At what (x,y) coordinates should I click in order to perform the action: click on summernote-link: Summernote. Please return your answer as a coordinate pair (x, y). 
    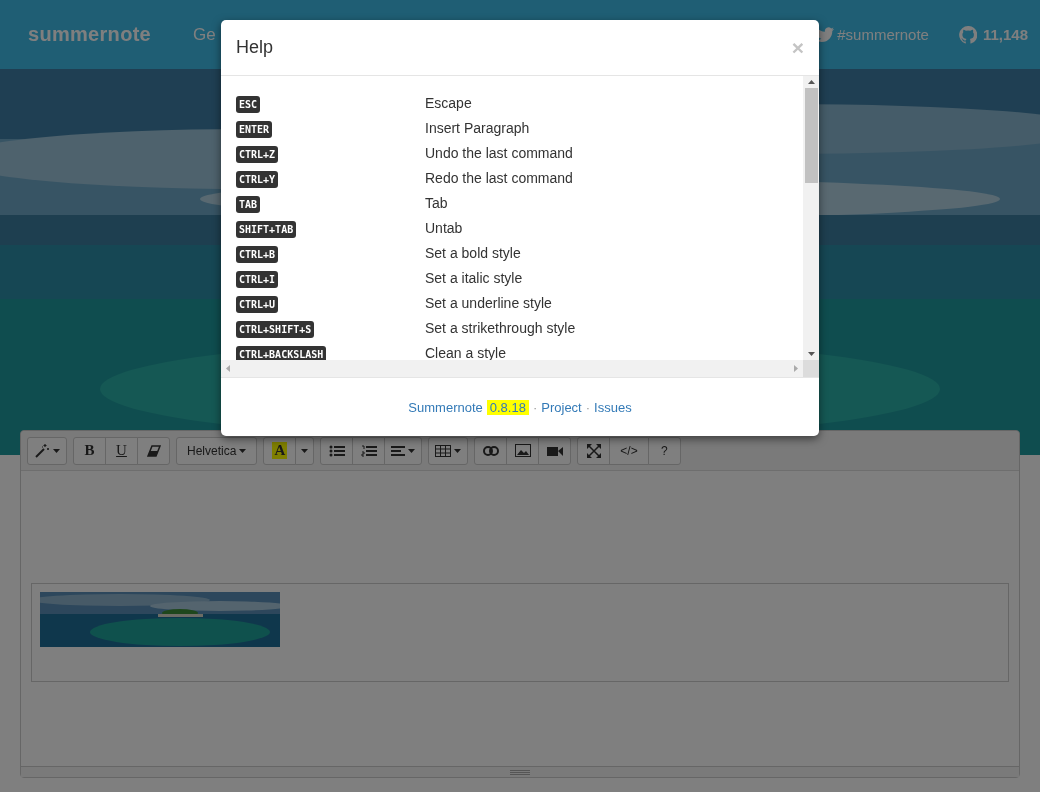
    Looking at the image, I should click on (445, 407).